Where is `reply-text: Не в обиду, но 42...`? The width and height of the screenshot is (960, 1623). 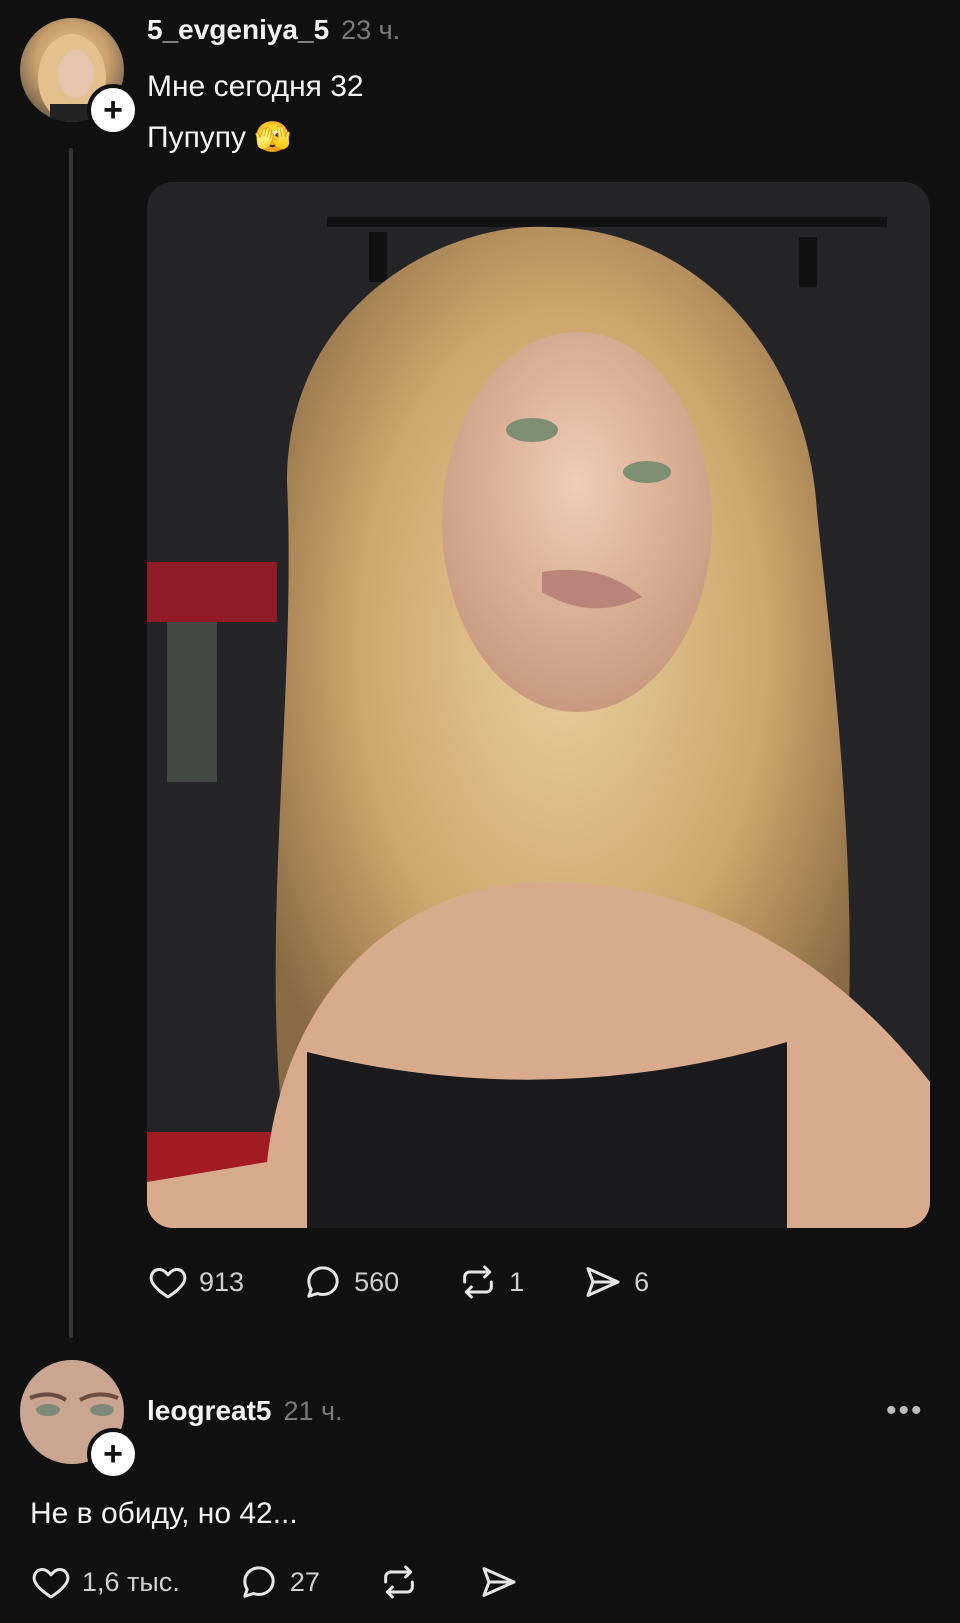
reply-text: Не в обиду, но 42... is located at coordinates (164, 1513).